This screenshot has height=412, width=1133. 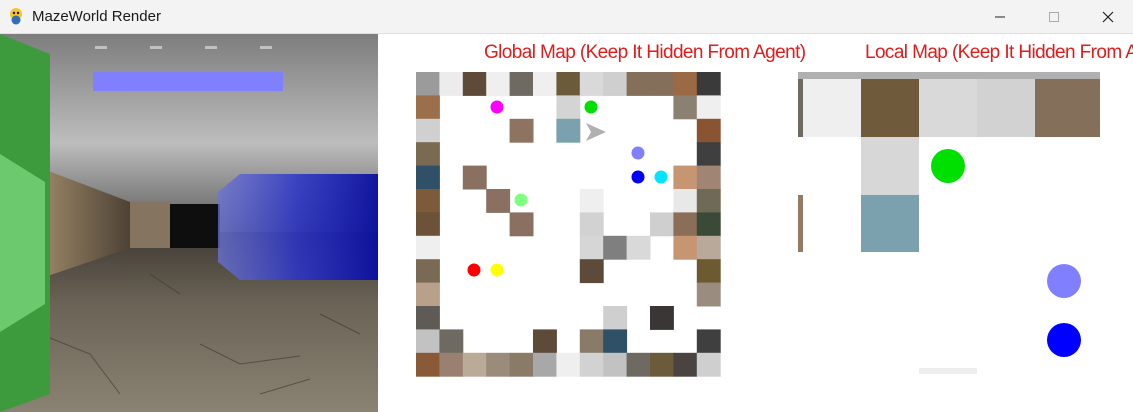 What do you see at coordinates (188, 81) in the screenshot?
I see `ceiling-blue-bar` at bounding box center [188, 81].